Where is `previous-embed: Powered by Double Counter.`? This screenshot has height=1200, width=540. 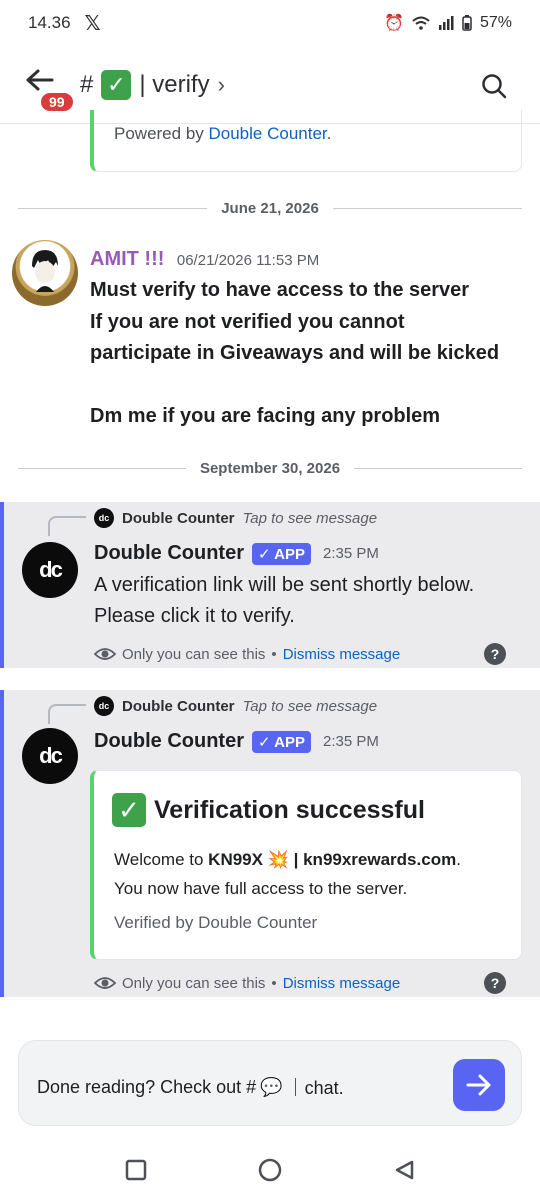
previous-embed: Powered by Double Counter. is located at coordinates (306, 141).